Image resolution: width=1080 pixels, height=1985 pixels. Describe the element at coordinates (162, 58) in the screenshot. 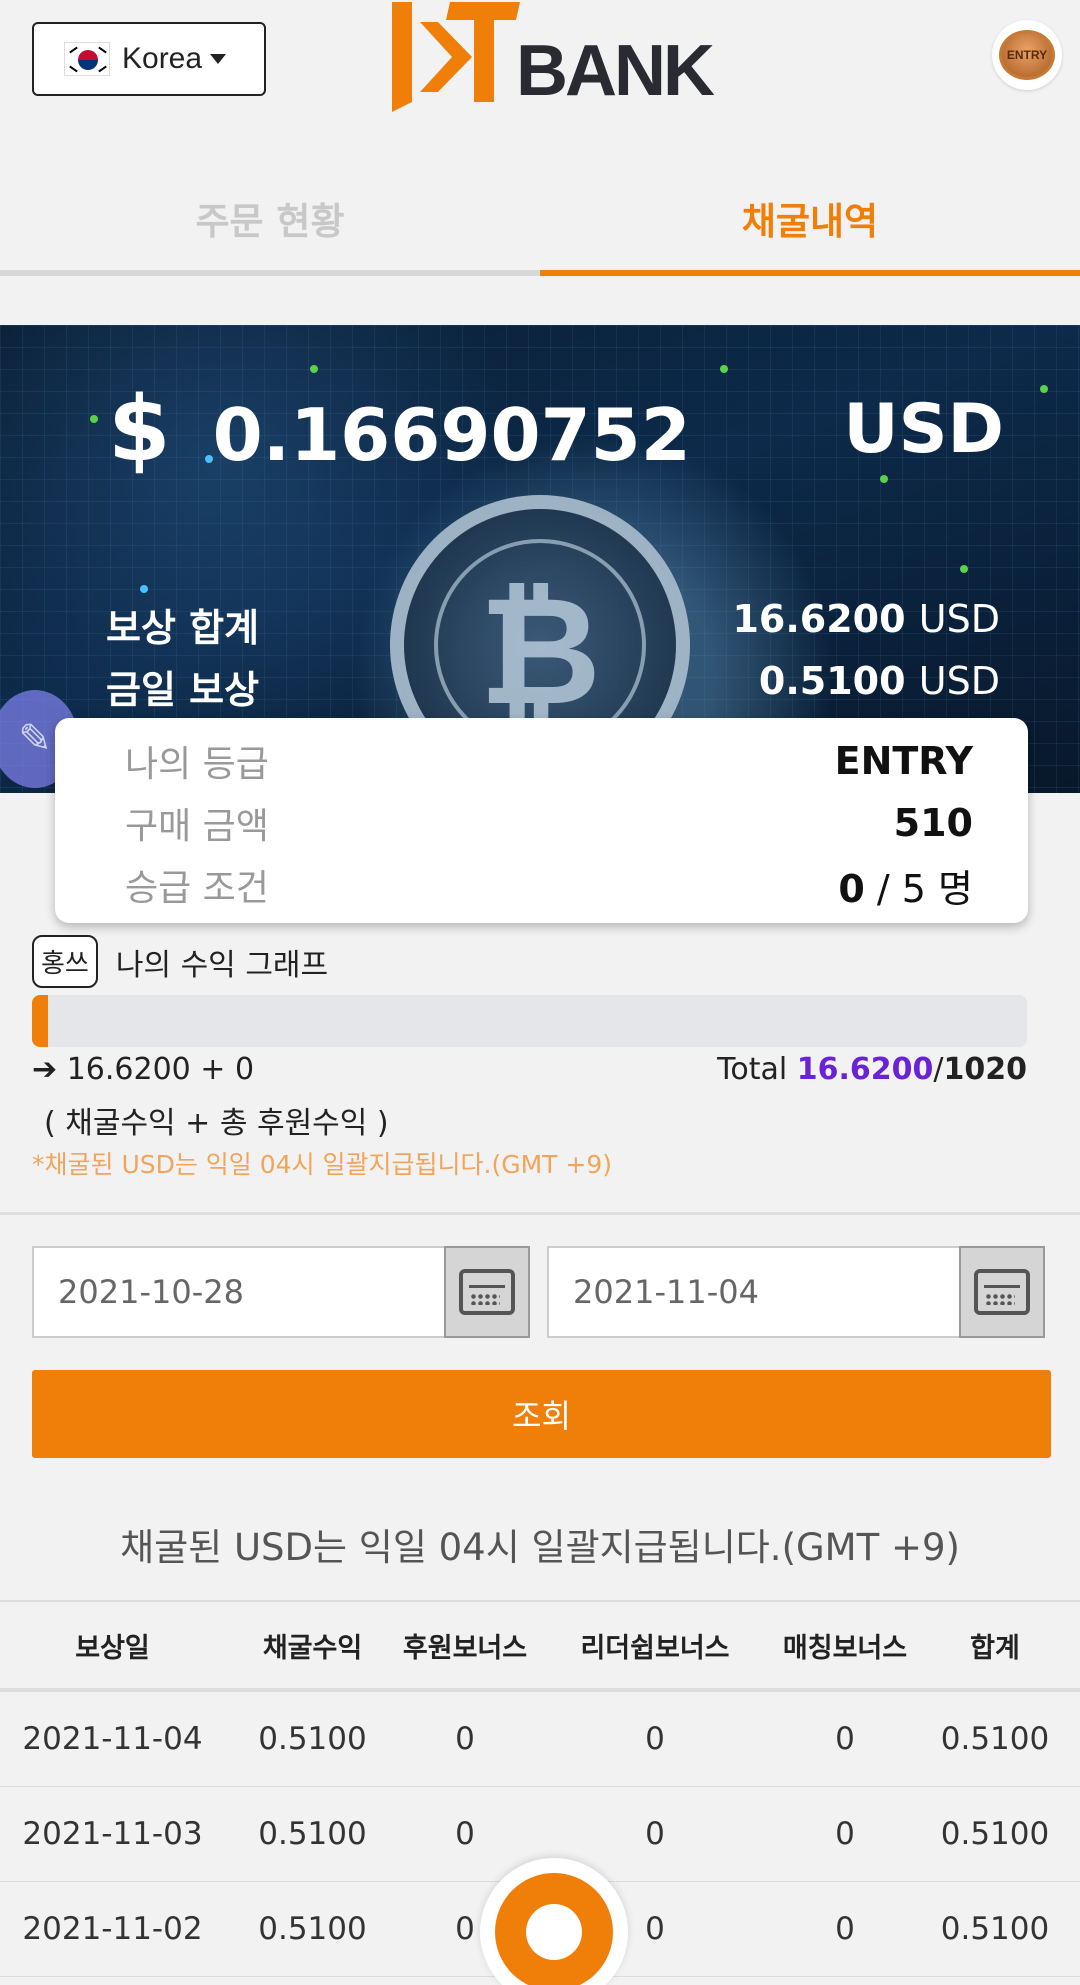

I see `country-label: Korea` at that location.